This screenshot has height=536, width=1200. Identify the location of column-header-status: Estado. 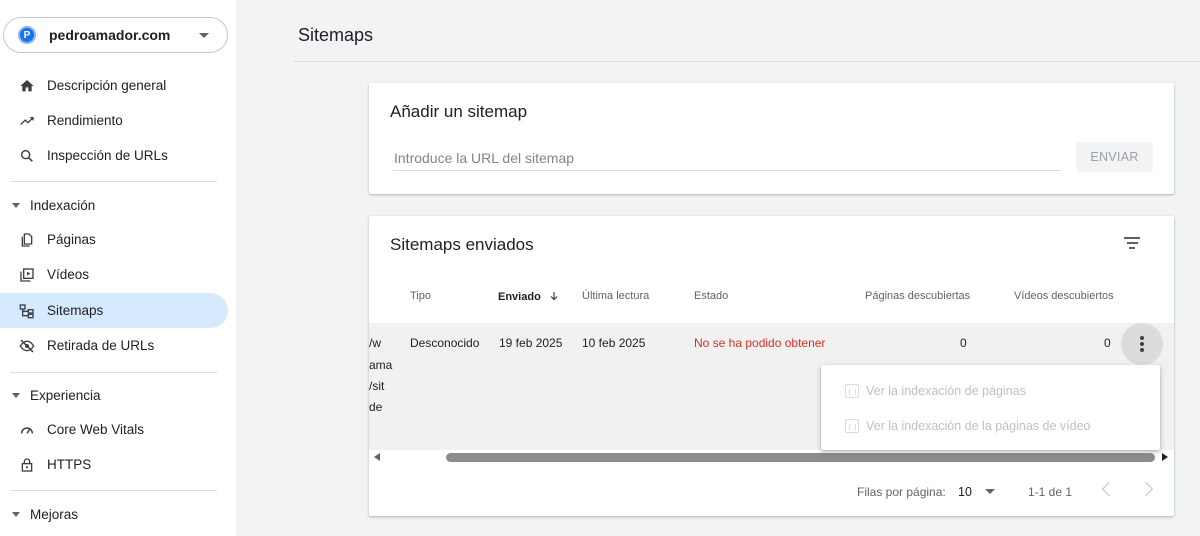
(711, 296).